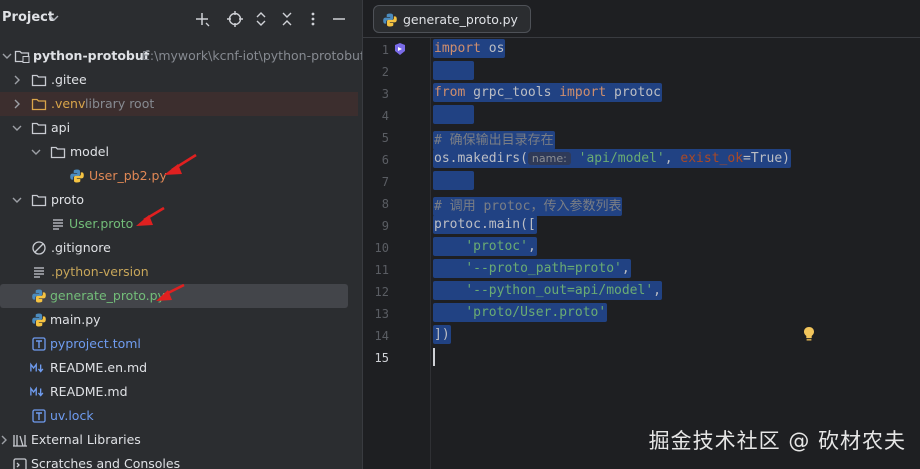 Image resolution: width=920 pixels, height=469 pixels. What do you see at coordinates (287, 19) in the screenshot?
I see `collapse-all-icon` at bounding box center [287, 19].